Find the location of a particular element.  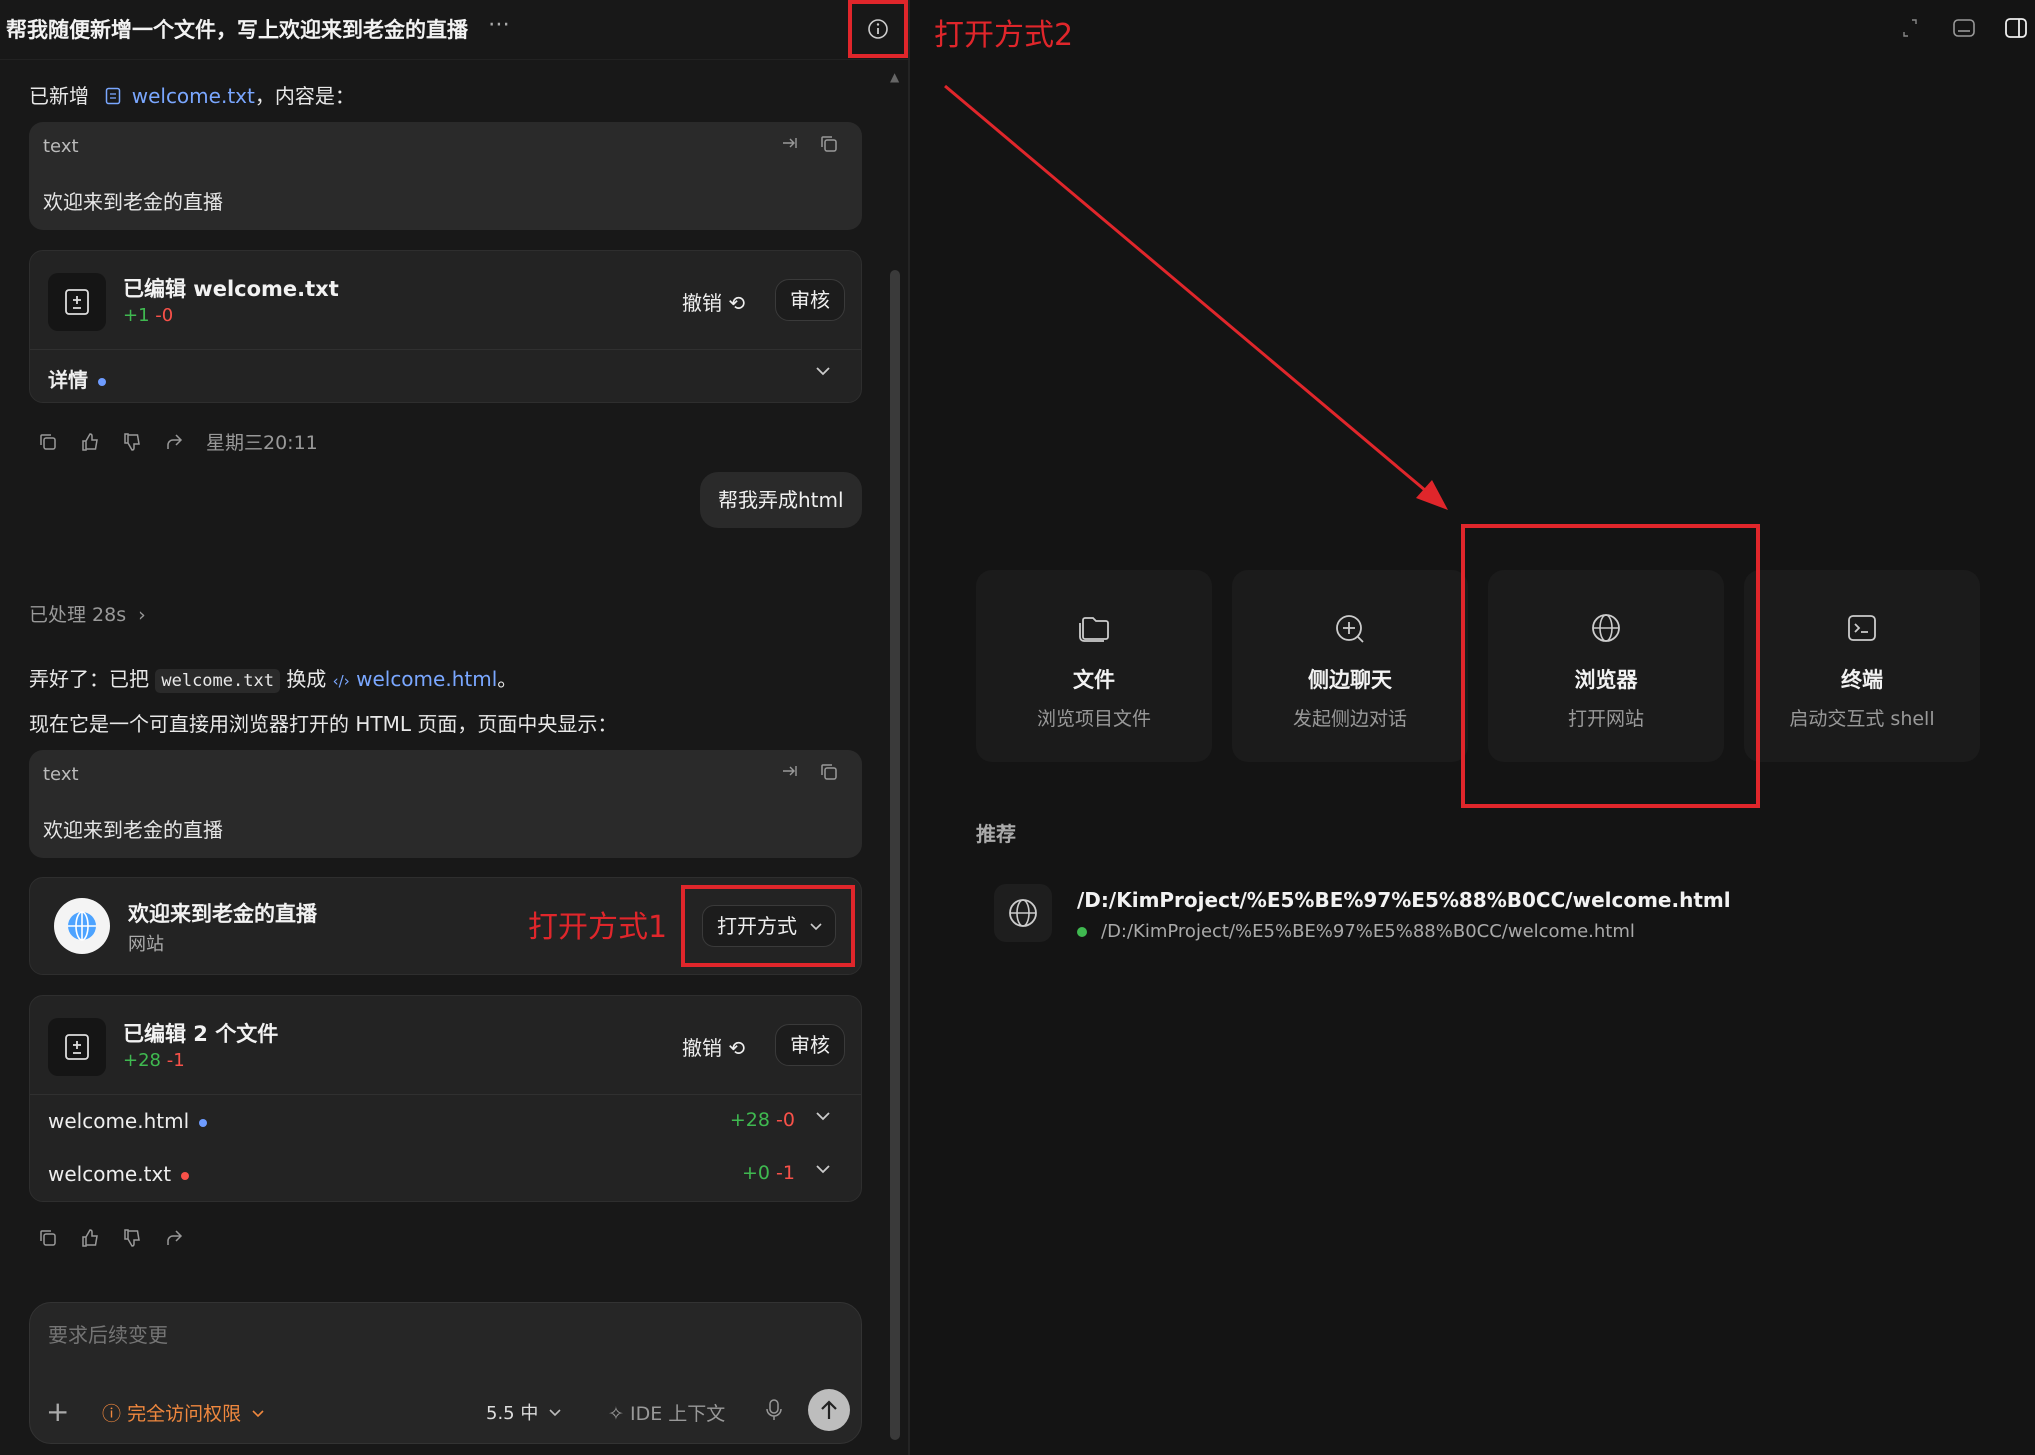

recommend-heading: 推荐 is located at coordinates (996, 834).